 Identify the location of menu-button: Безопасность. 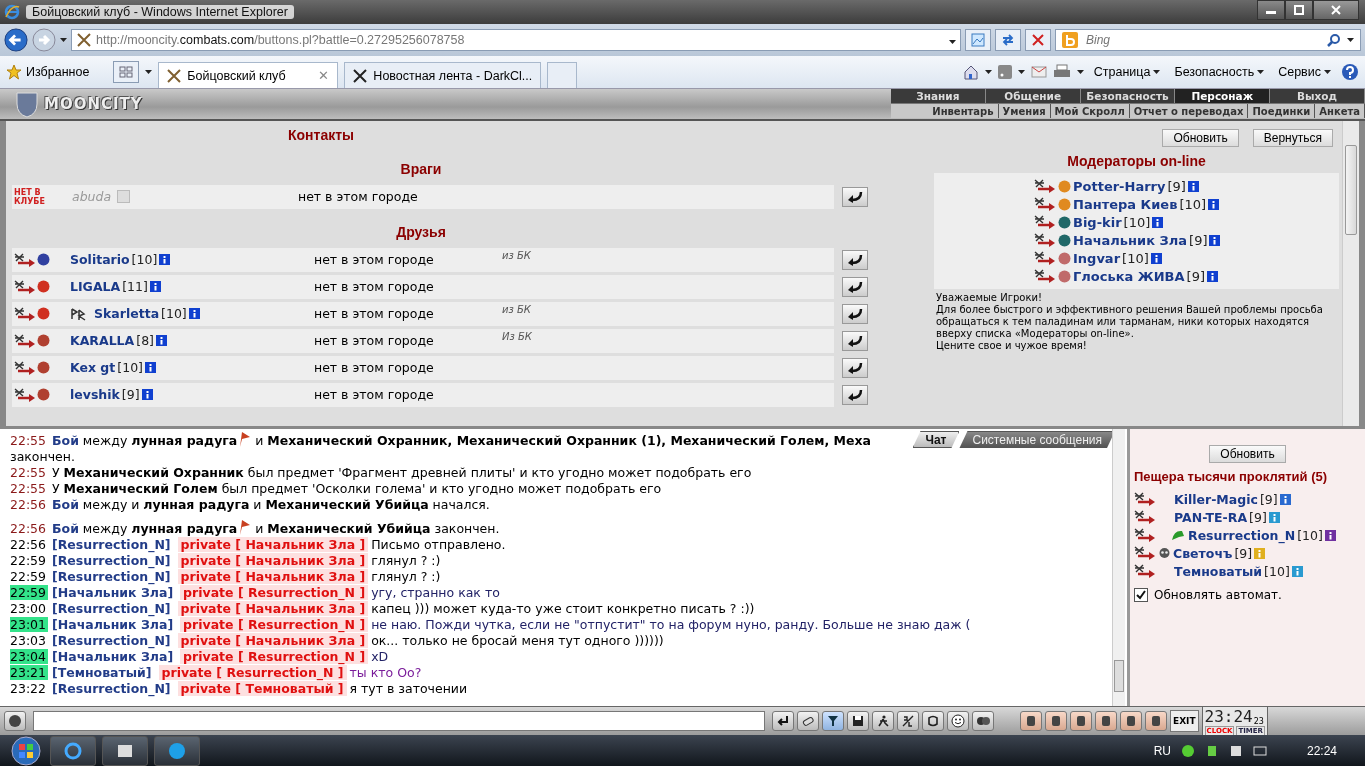
(1219, 72).